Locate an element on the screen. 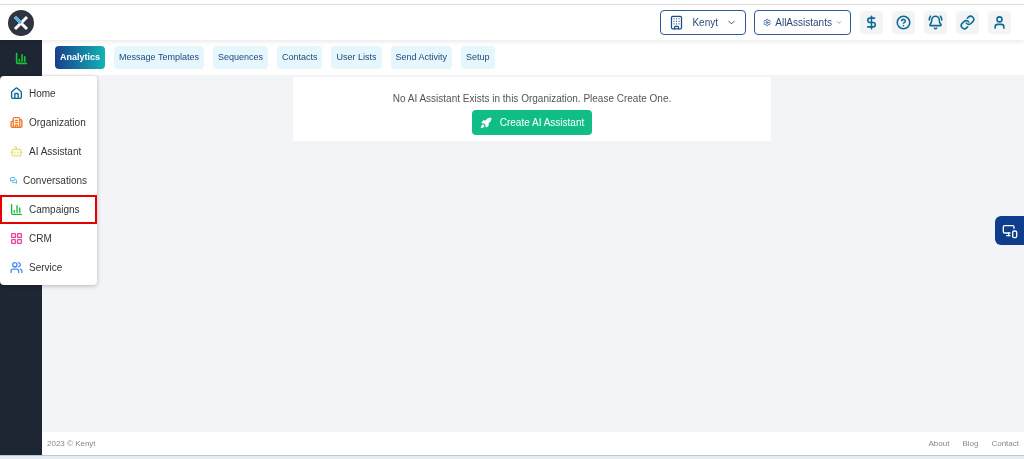 This screenshot has width=1024, height=459. footer-link: Blog is located at coordinates (970, 443).